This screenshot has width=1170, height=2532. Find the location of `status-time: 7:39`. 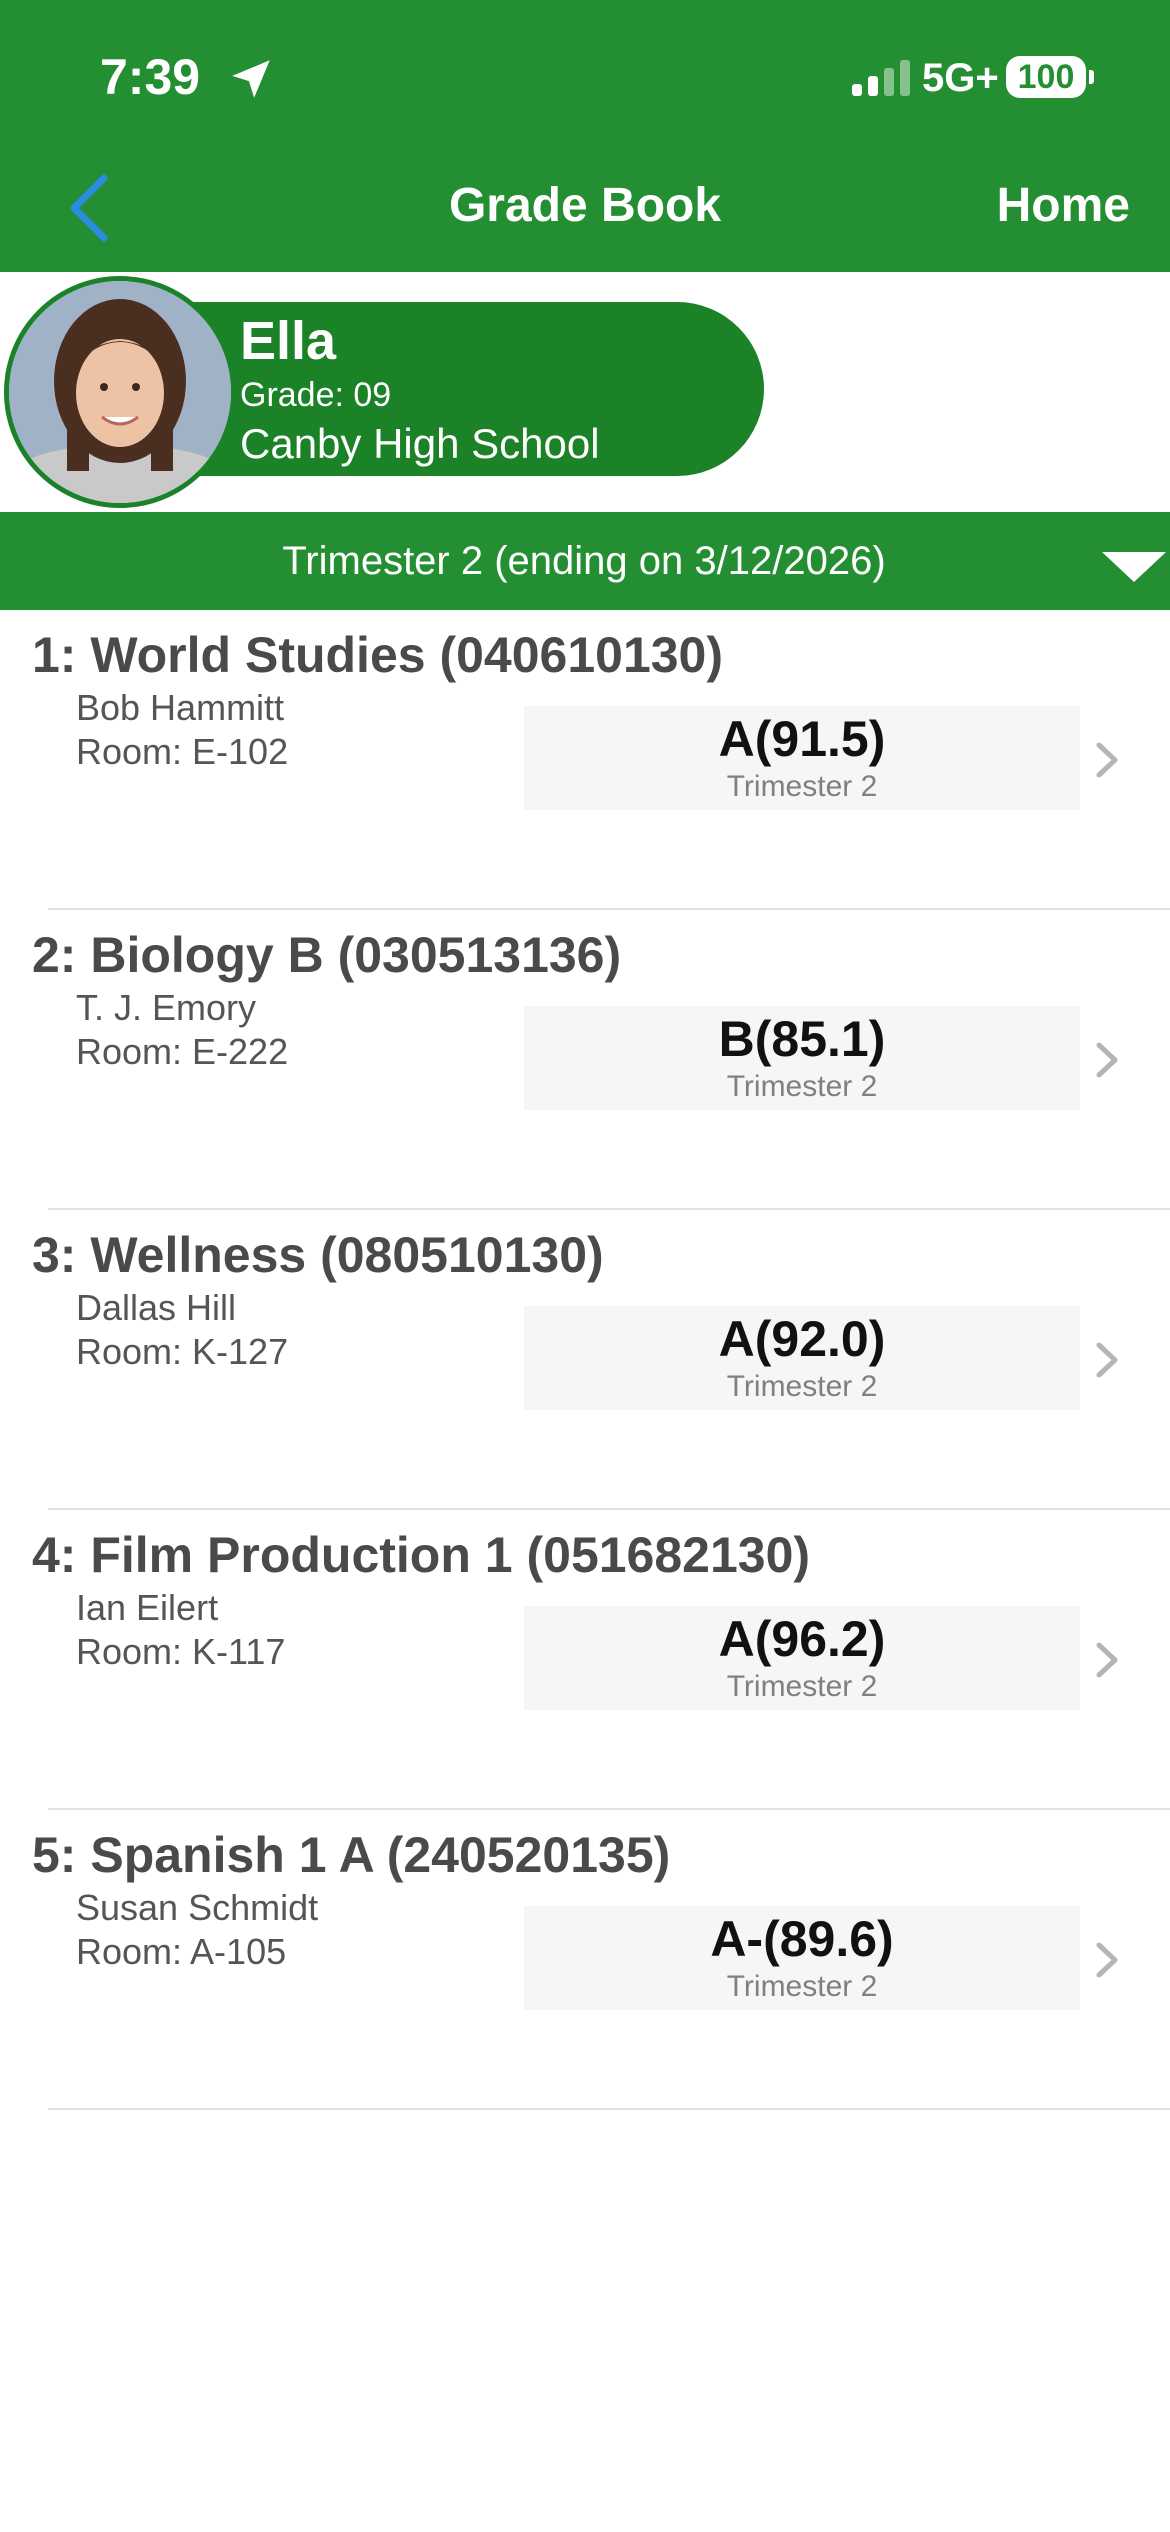

status-time: 7:39 is located at coordinates (150, 77).